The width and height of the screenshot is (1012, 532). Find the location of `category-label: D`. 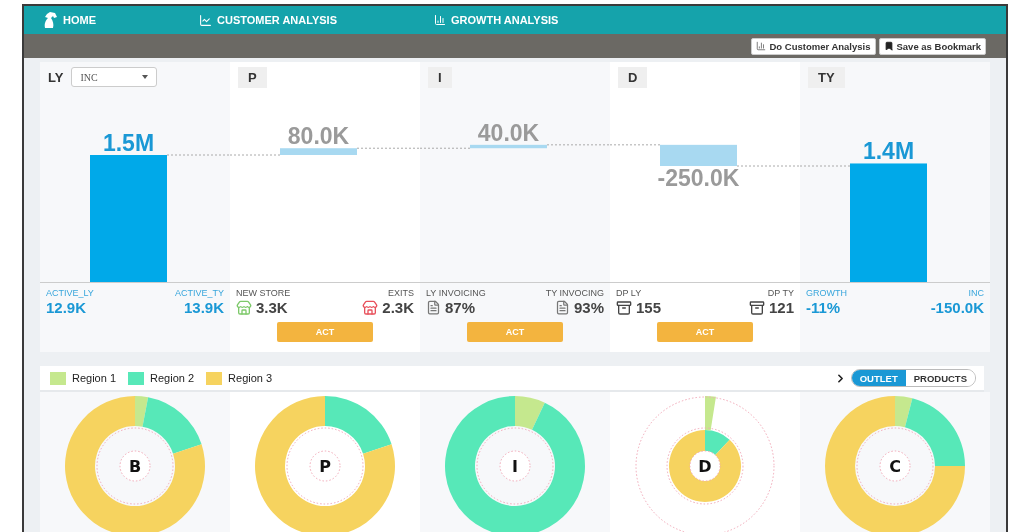

category-label: D is located at coordinates (633, 77).